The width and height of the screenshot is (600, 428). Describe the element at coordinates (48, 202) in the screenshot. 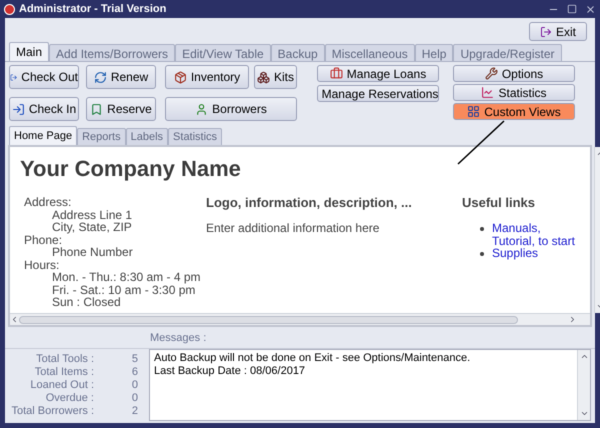

I see `contact-label: Address:` at that location.